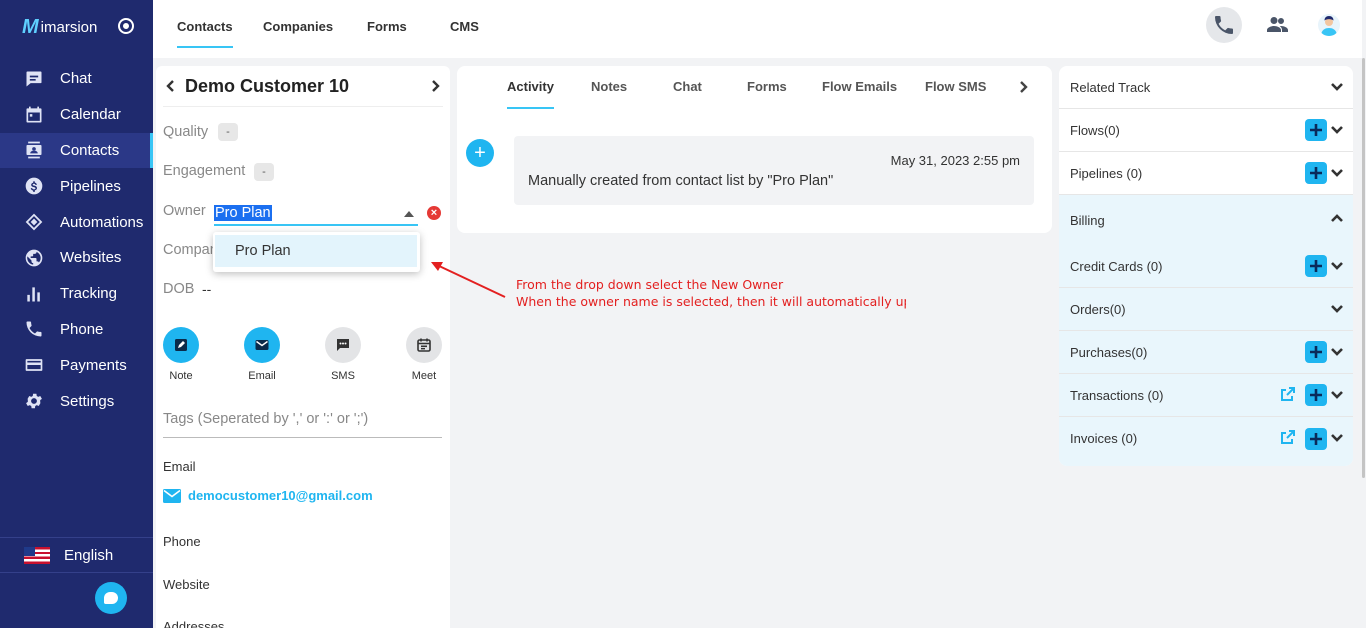 The image size is (1366, 628). What do you see at coordinates (262, 345) in the screenshot?
I see `email-icon` at bounding box center [262, 345].